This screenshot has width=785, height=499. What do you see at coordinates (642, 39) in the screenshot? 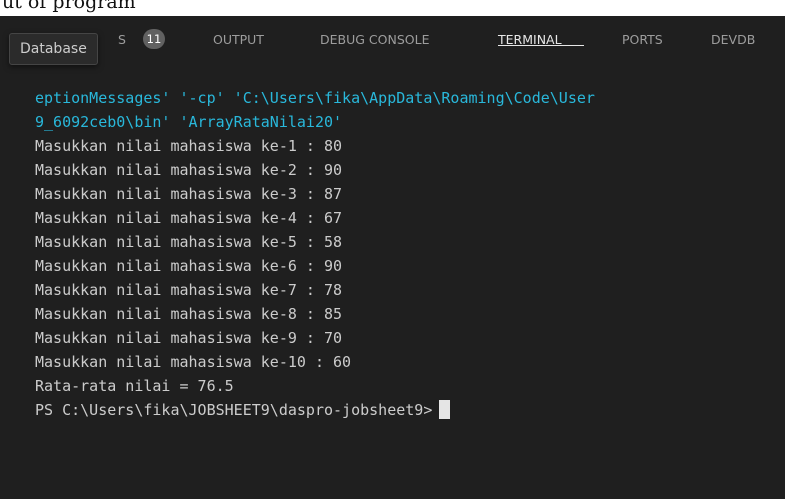
I see `tab-ports: PORTS` at bounding box center [642, 39].